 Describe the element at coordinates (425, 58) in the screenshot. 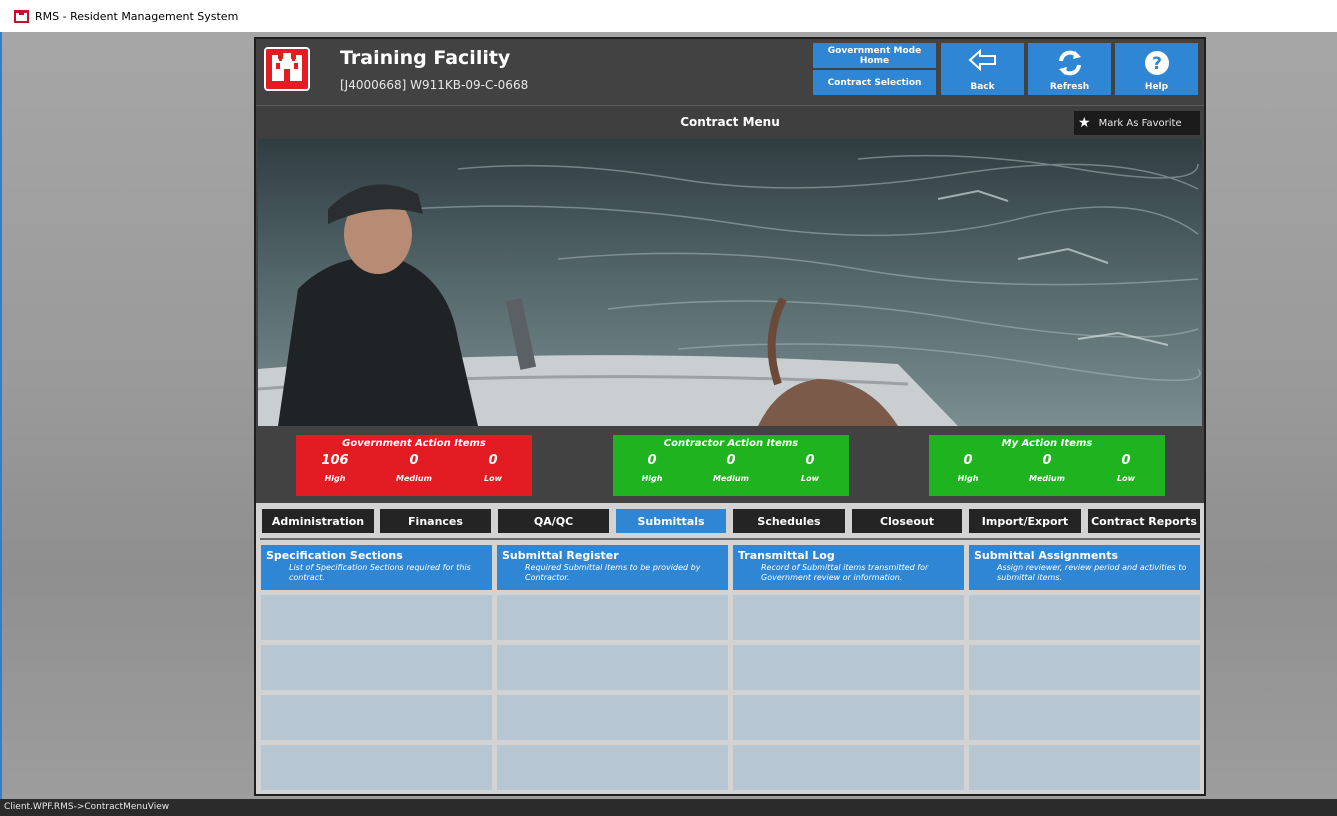

I see `facility-title: Training Facility` at that location.